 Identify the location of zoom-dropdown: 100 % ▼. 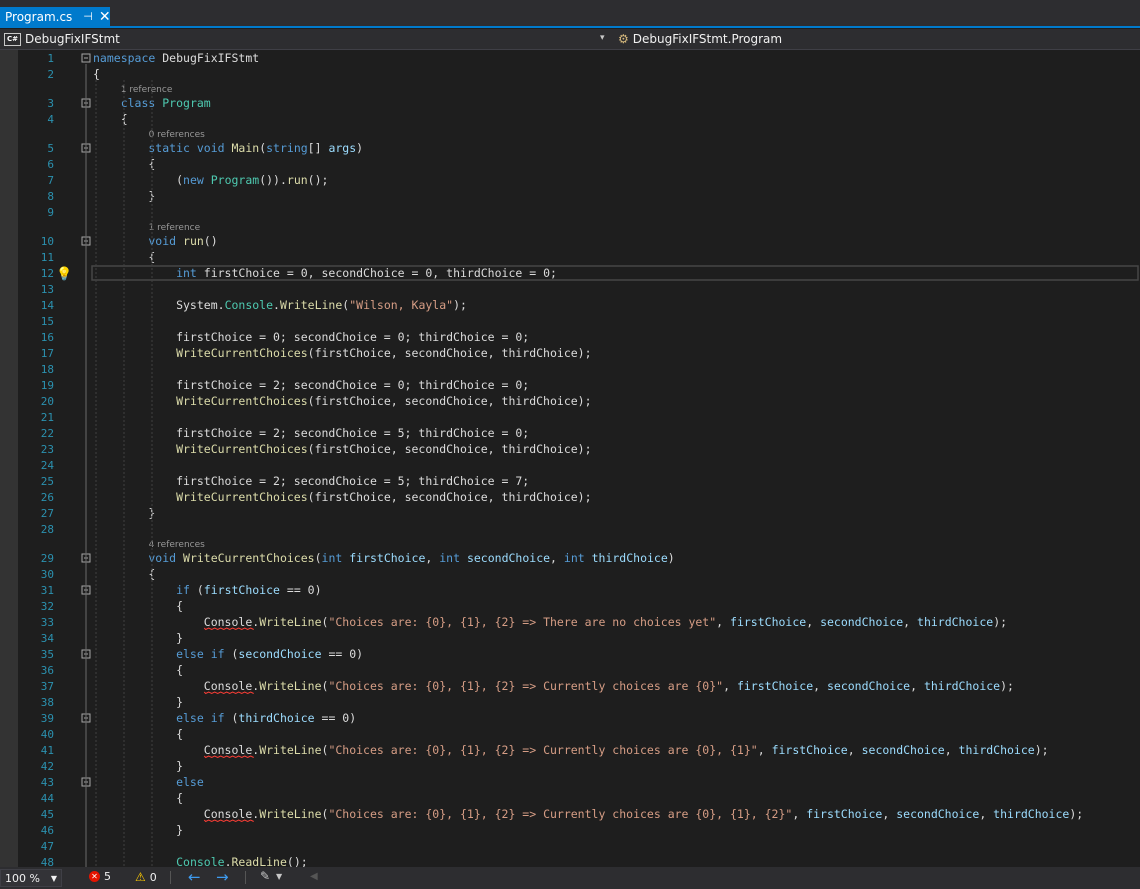
(31, 878).